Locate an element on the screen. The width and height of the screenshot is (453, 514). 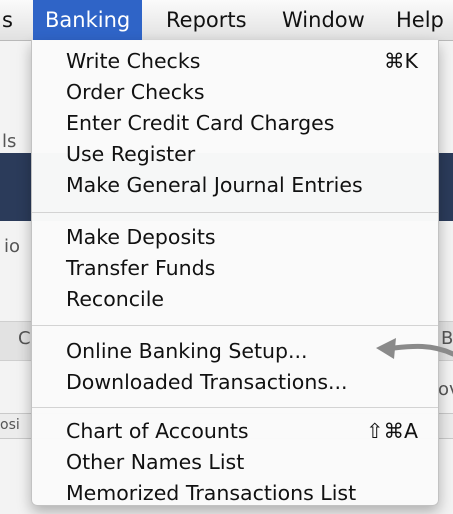
menu-item-label: Write Checks is located at coordinates (133, 61).